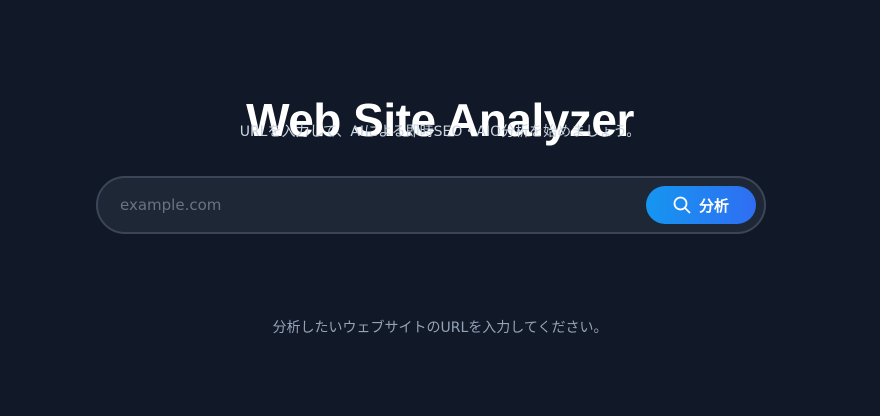  I want to click on analyze-button: 分析, so click(701, 205).